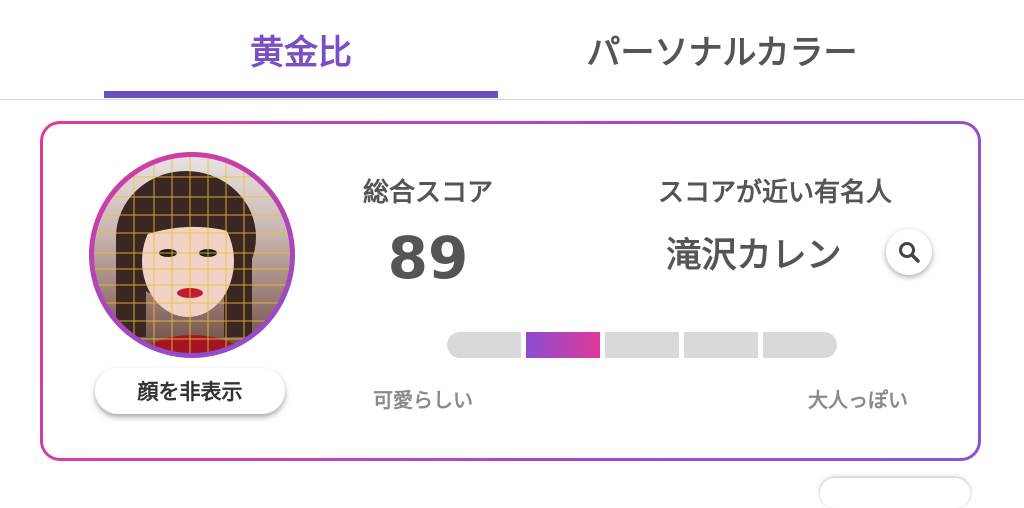  Describe the element at coordinates (301, 49) in the screenshot. I see `tab-golden-ratio: 黄金比` at that location.